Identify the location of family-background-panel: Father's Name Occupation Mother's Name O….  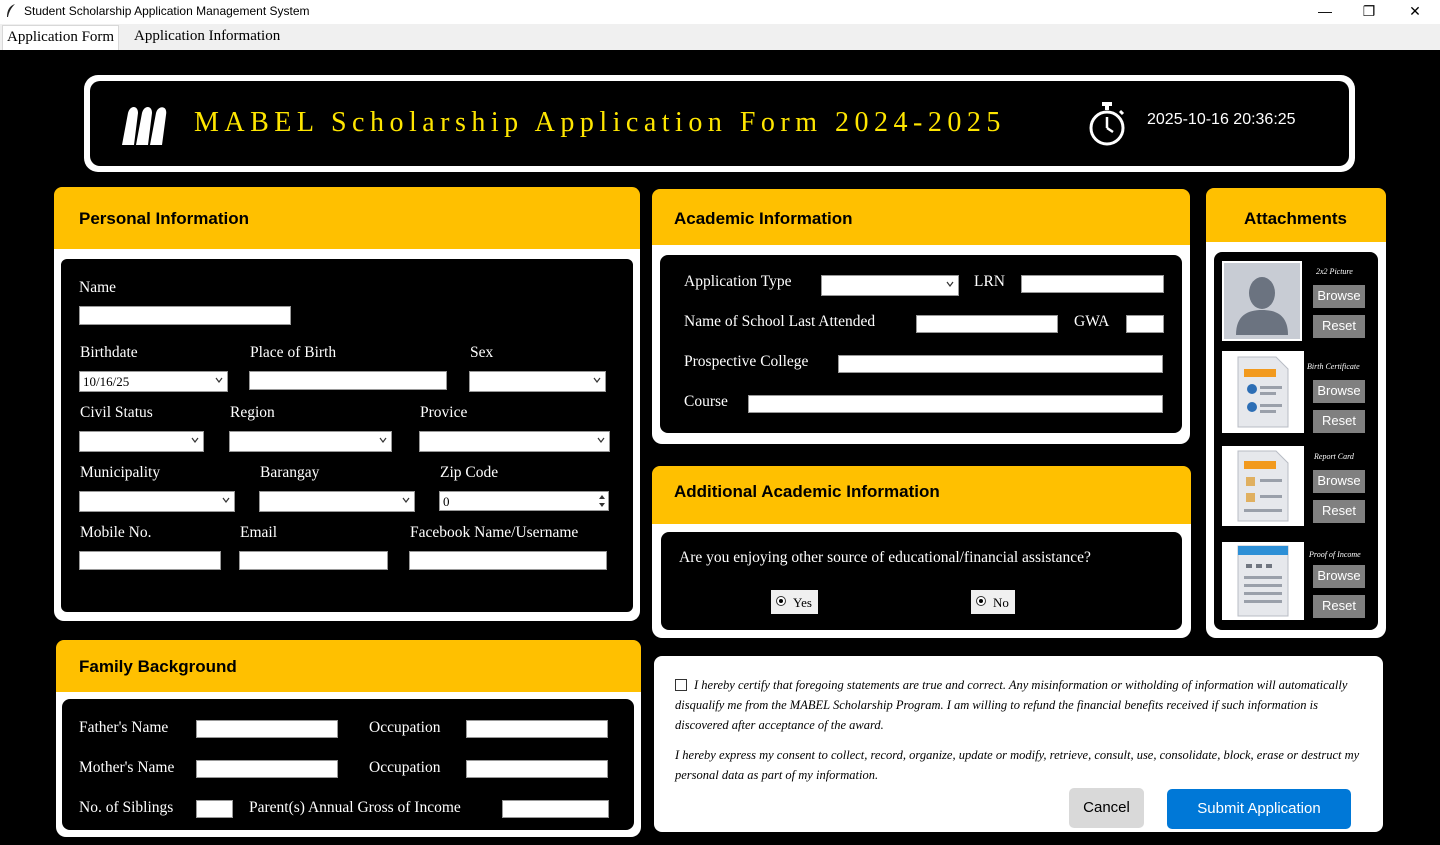
(348, 764).